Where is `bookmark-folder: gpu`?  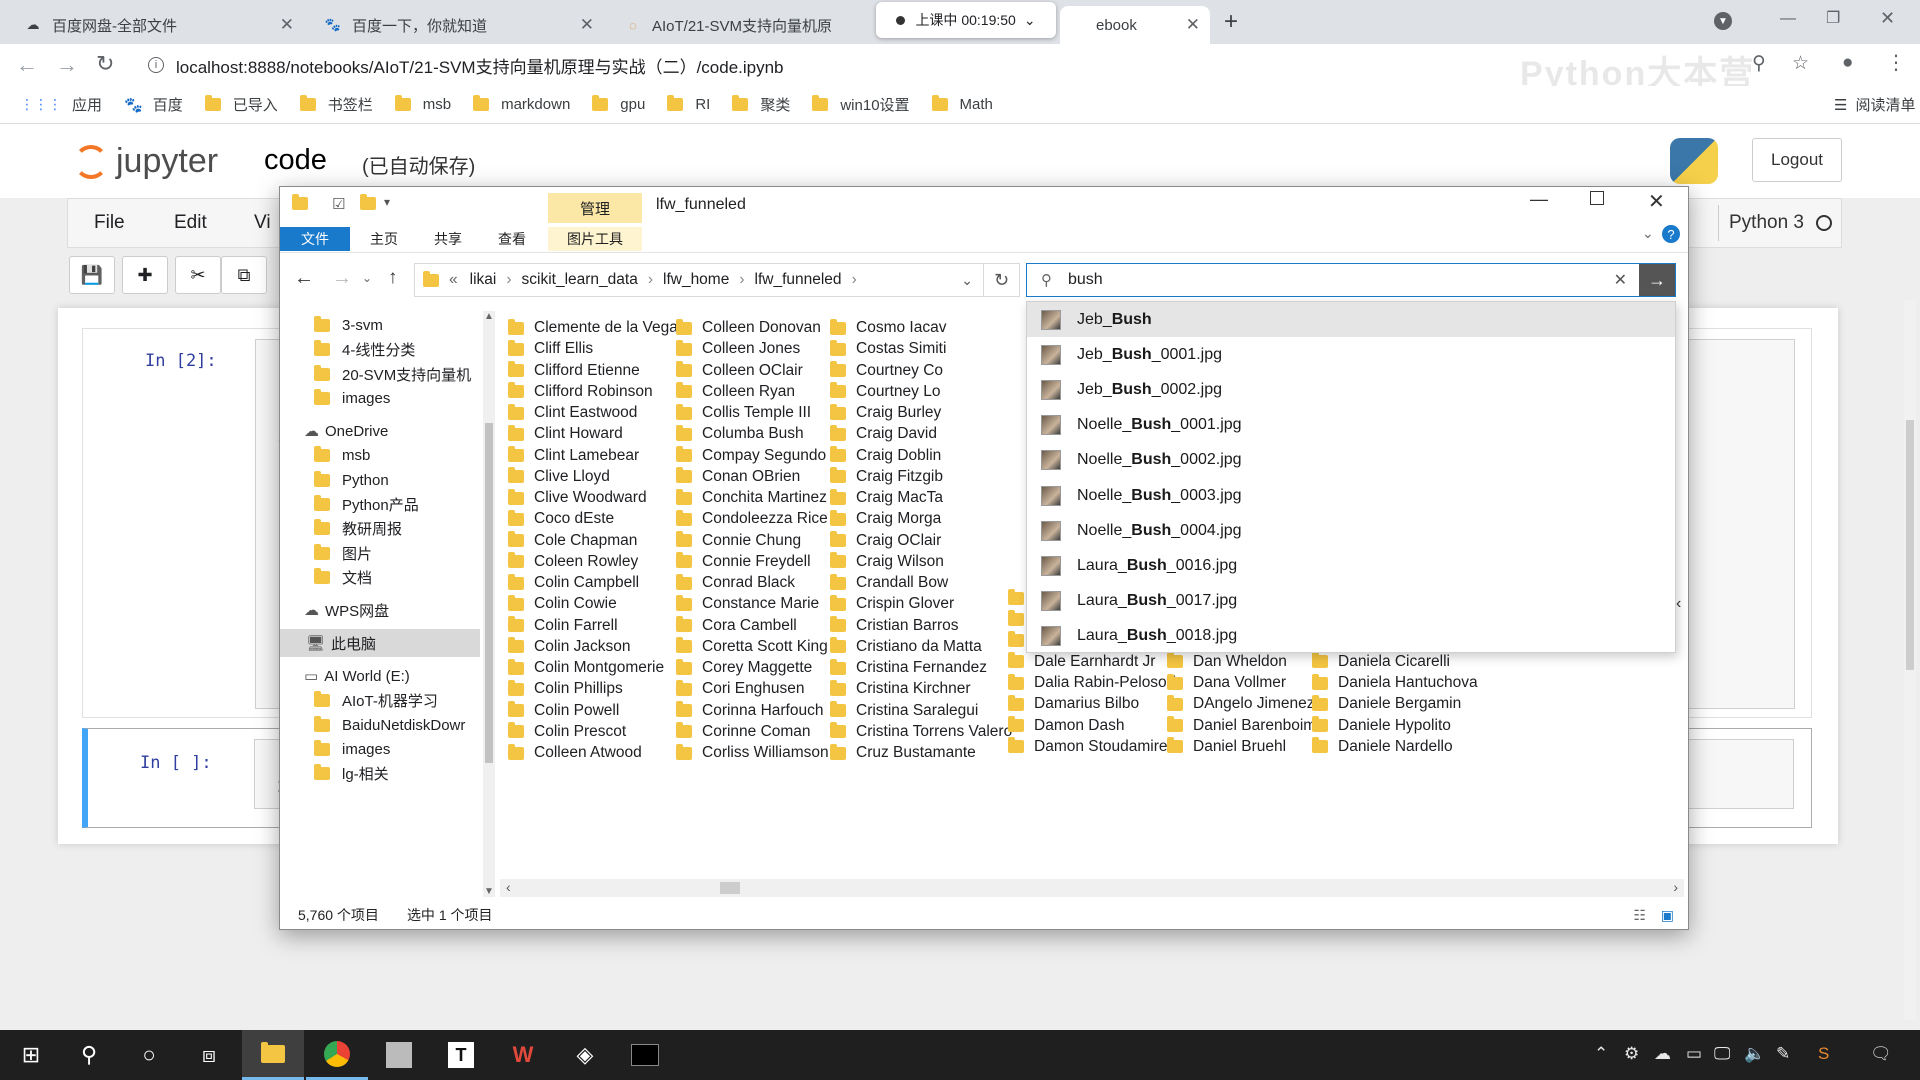
bookmark-folder: gpu is located at coordinates (618, 104).